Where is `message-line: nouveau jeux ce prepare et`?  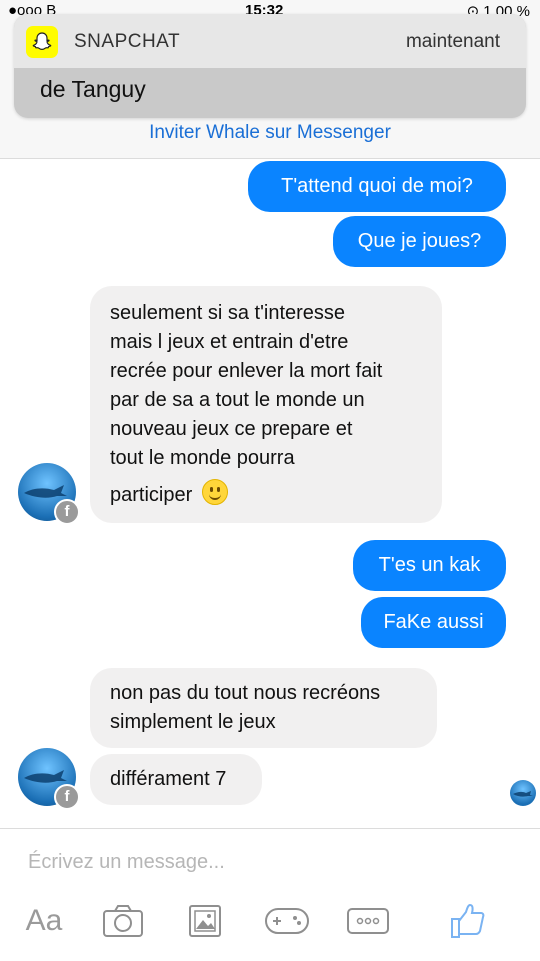
message-line: nouveau jeux ce prepare et is located at coordinates (231, 429).